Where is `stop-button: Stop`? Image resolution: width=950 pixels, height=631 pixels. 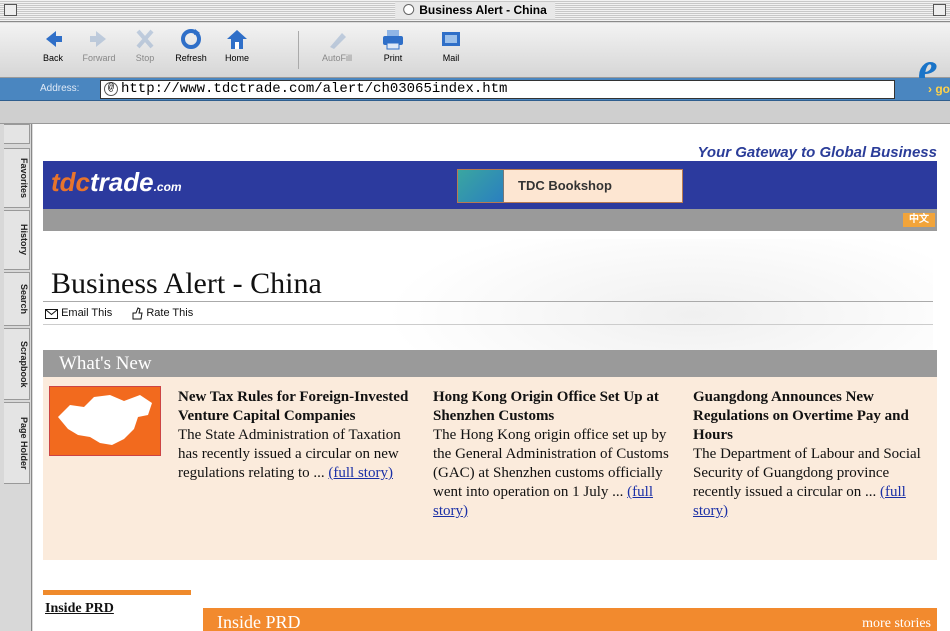
stop-button: Stop is located at coordinates (145, 45).